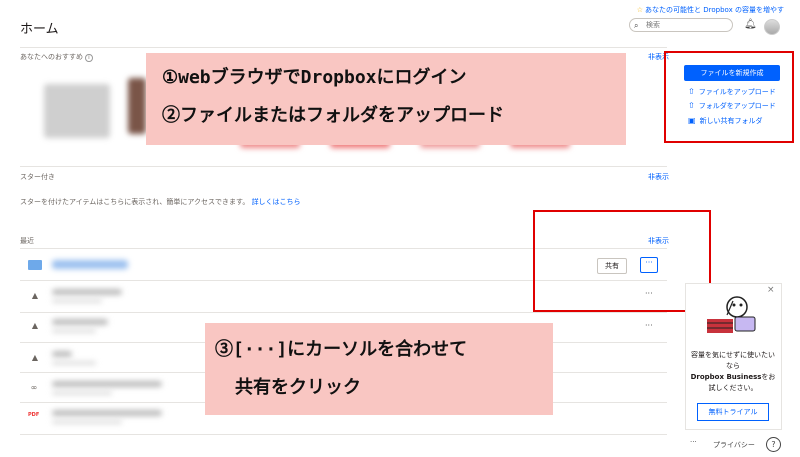  What do you see at coordinates (771, 290) in the screenshot?
I see `close-icon: ×` at bounding box center [771, 290].